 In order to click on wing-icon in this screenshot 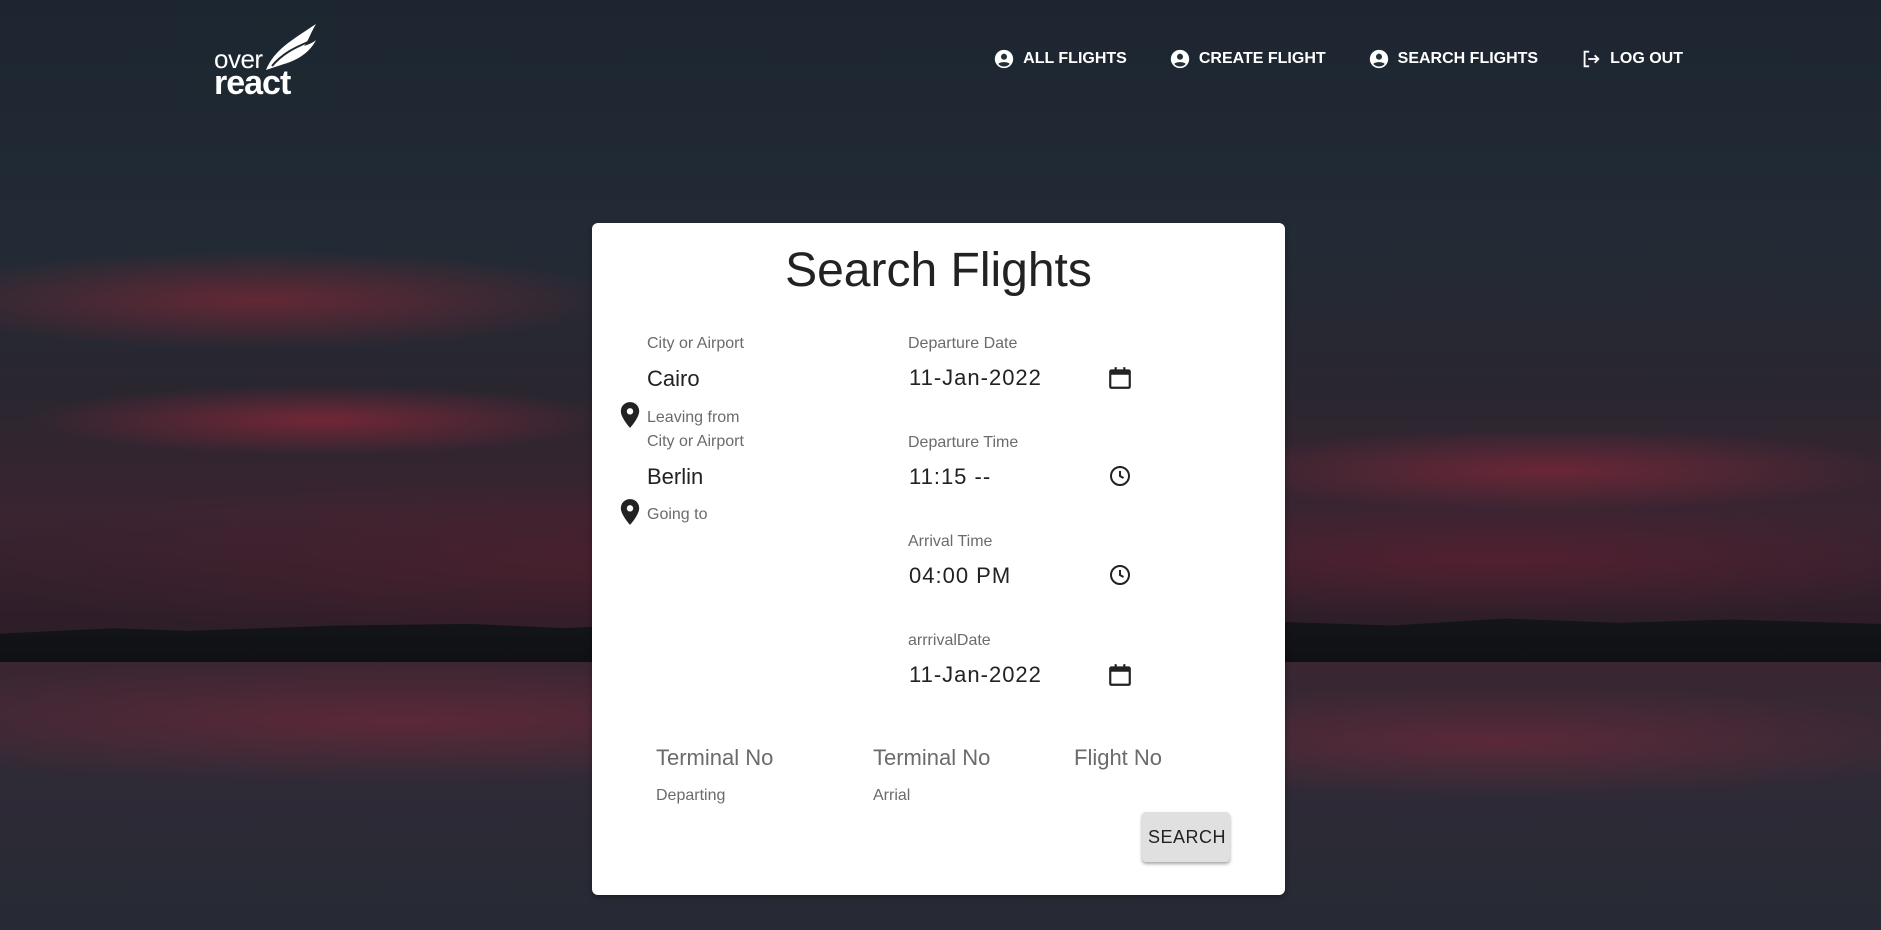, I will do `click(291, 47)`.